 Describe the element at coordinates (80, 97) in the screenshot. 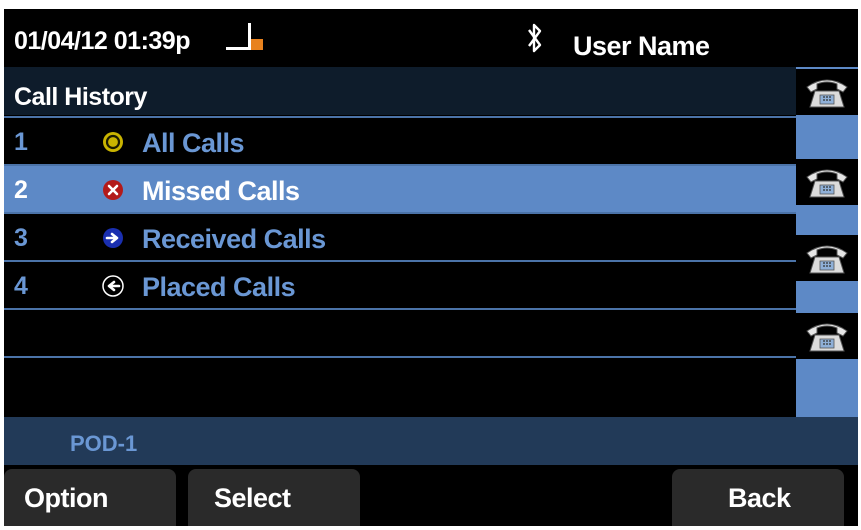

I see `page-title: Call History` at that location.